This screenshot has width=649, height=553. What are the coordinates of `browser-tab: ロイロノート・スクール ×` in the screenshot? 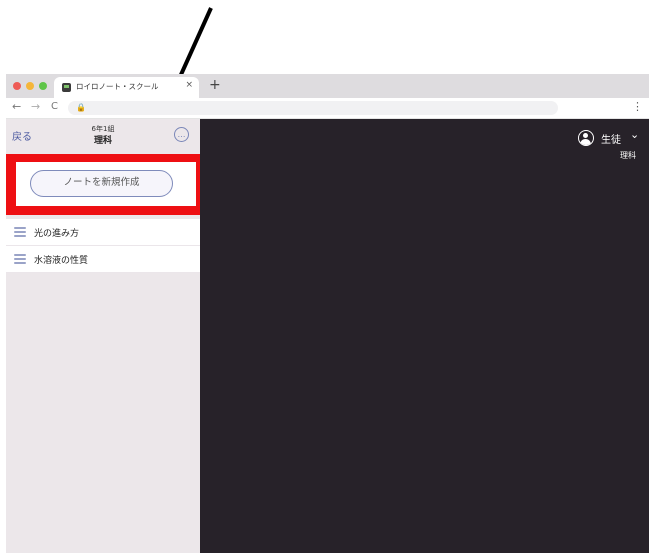 It's located at (126, 87).